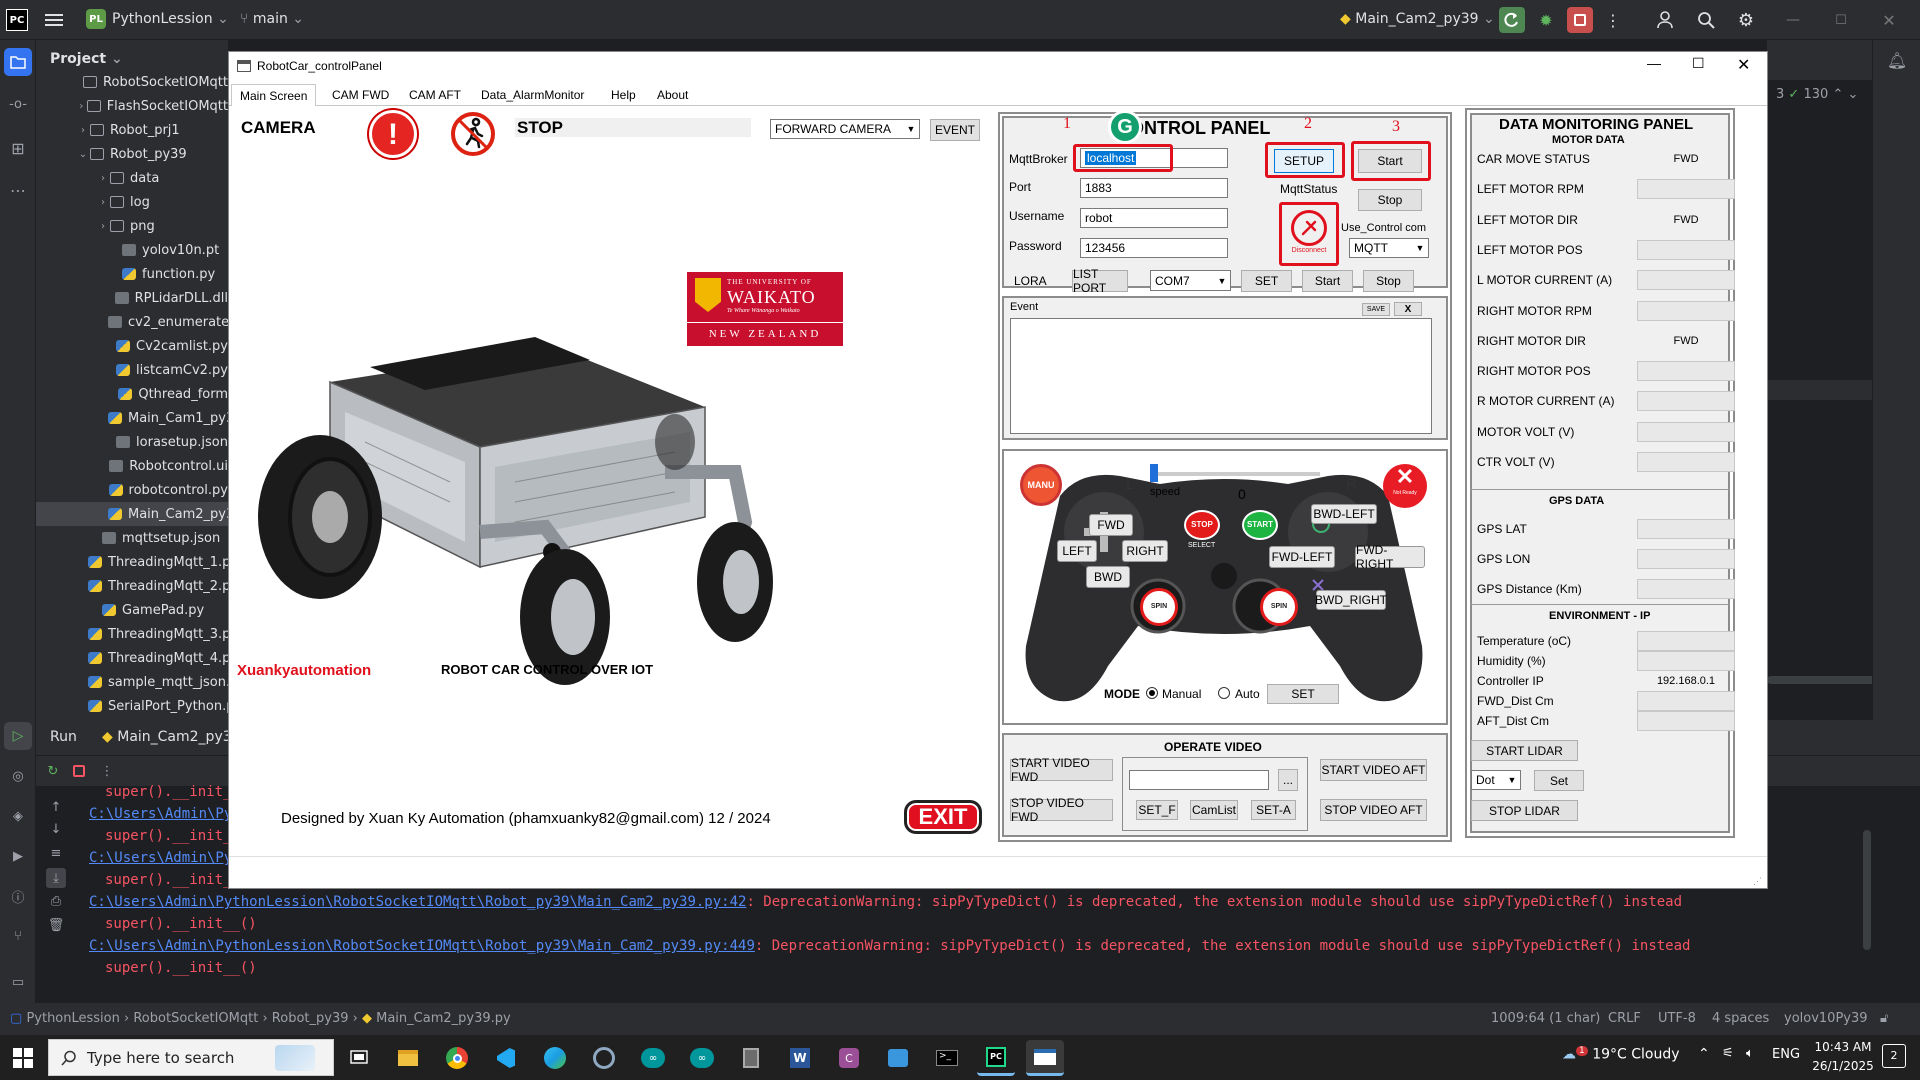  What do you see at coordinates (1841, 20) in the screenshot?
I see `maximize-icon: ☐` at bounding box center [1841, 20].